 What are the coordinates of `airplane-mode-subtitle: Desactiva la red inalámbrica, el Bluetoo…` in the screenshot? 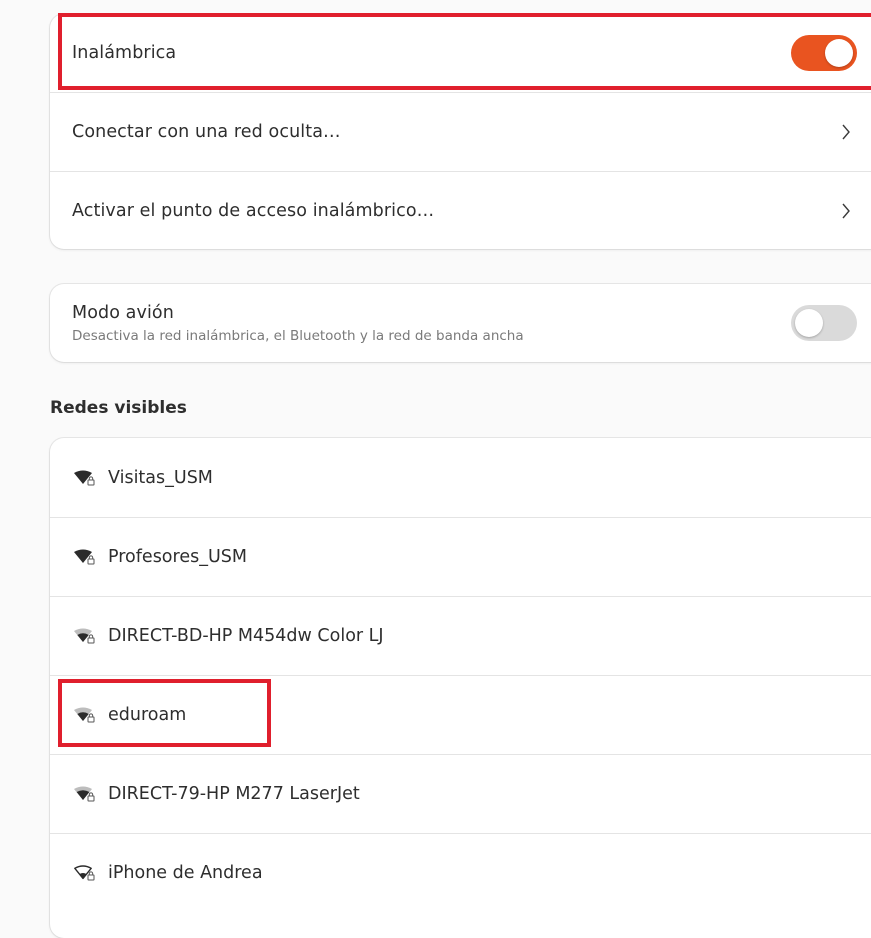 It's located at (298, 335).